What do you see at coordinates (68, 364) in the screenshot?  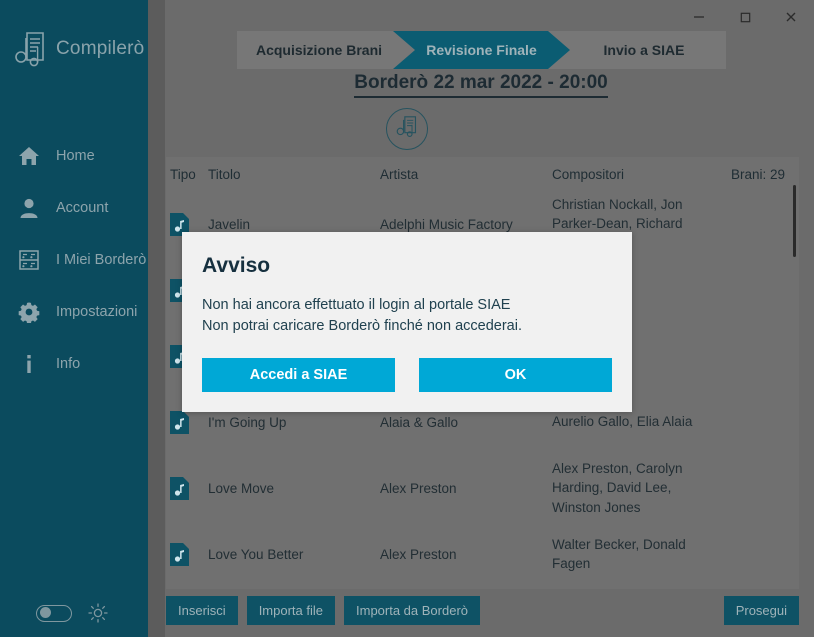 I see `sidebar-item-label: Info` at bounding box center [68, 364].